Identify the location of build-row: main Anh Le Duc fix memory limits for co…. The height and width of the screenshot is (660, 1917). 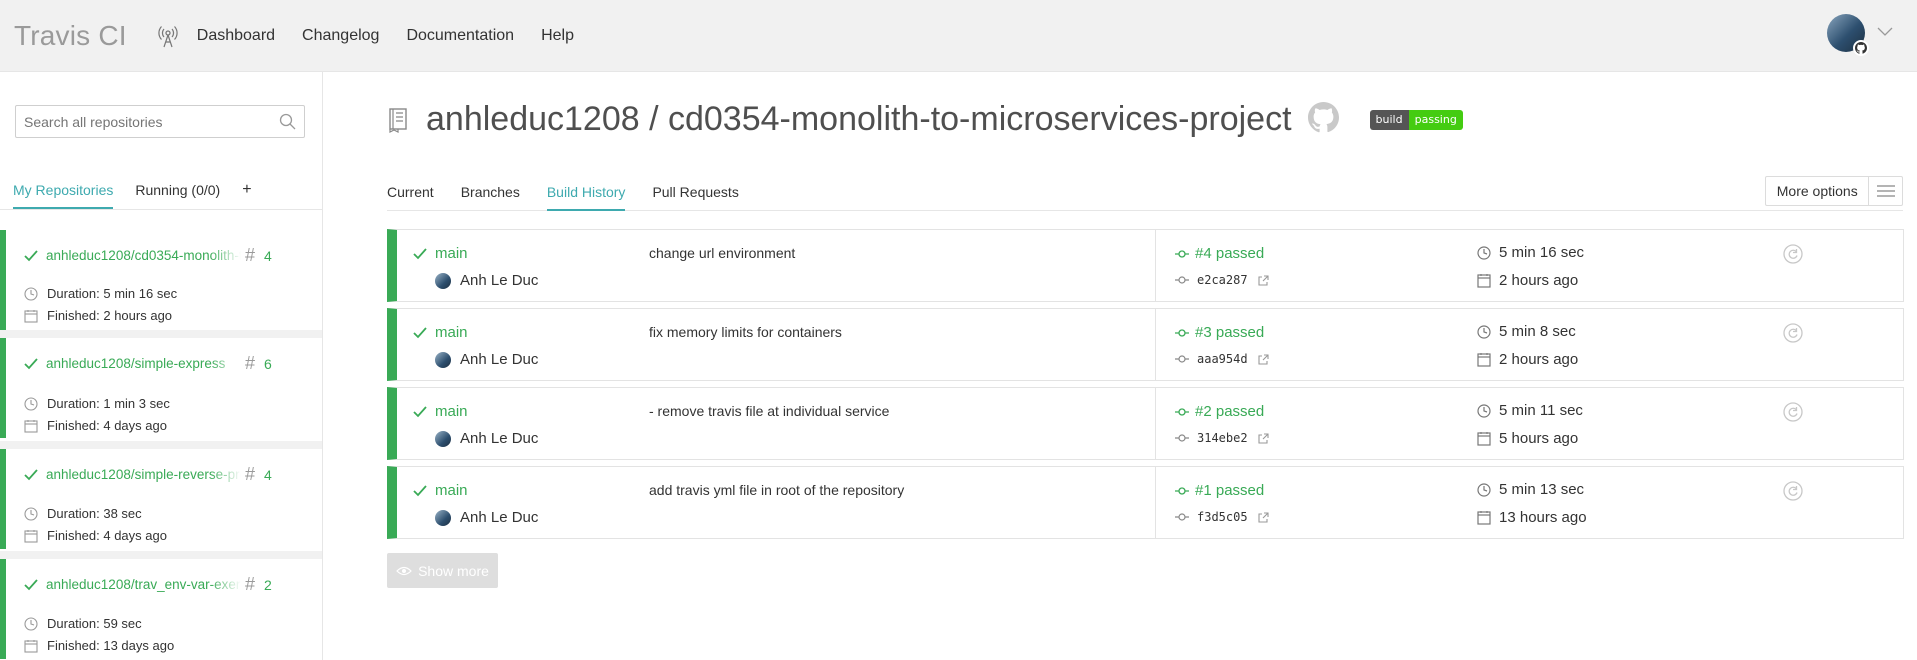
(1145, 344).